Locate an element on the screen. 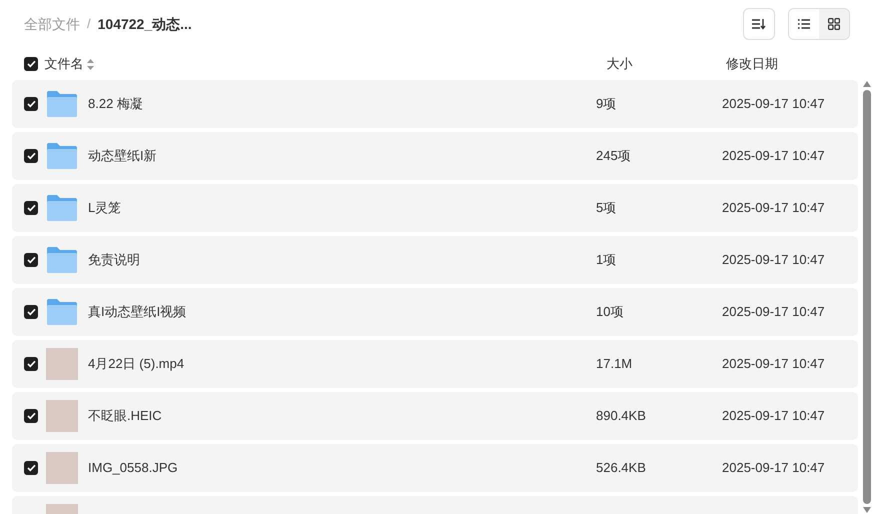 The image size is (874, 514). file-name: 4月22日 (5).mp4 is located at coordinates (342, 364).